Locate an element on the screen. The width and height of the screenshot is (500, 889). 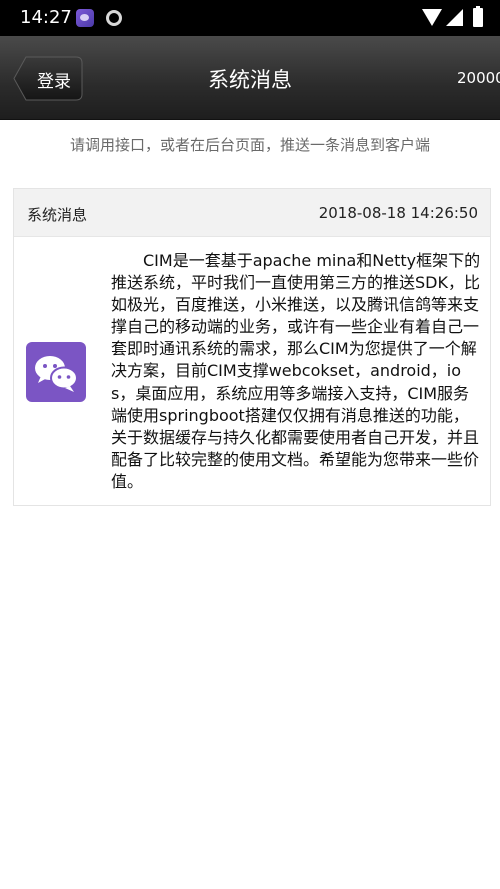
status-bar: 14:27 is located at coordinates (250, 18).